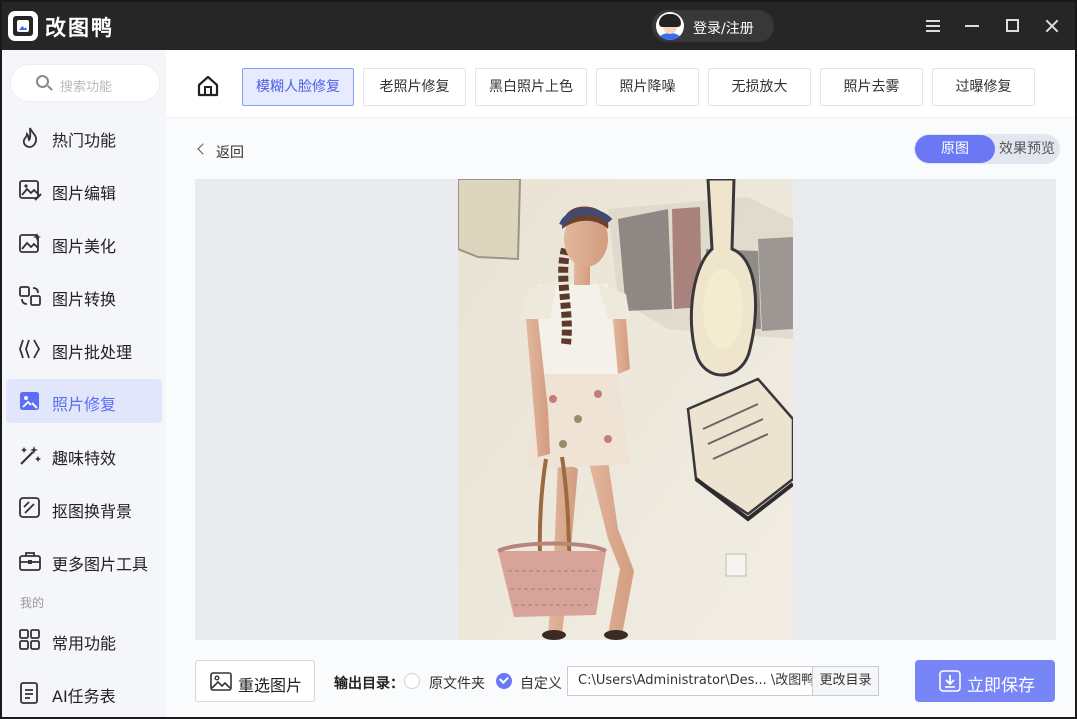 This screenshot has width=1077, height=719. I want to click on grid-icon, so click(29, 639).